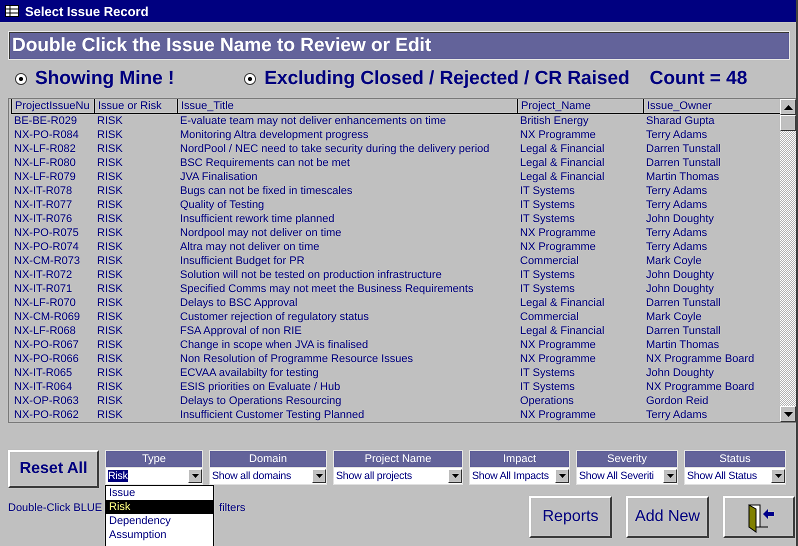 The height and width of the screenshot is (546, 798). Describe the element at coordinates (87, 11) in the screenshot. I see `window-title: Select Issue Record` at that location.